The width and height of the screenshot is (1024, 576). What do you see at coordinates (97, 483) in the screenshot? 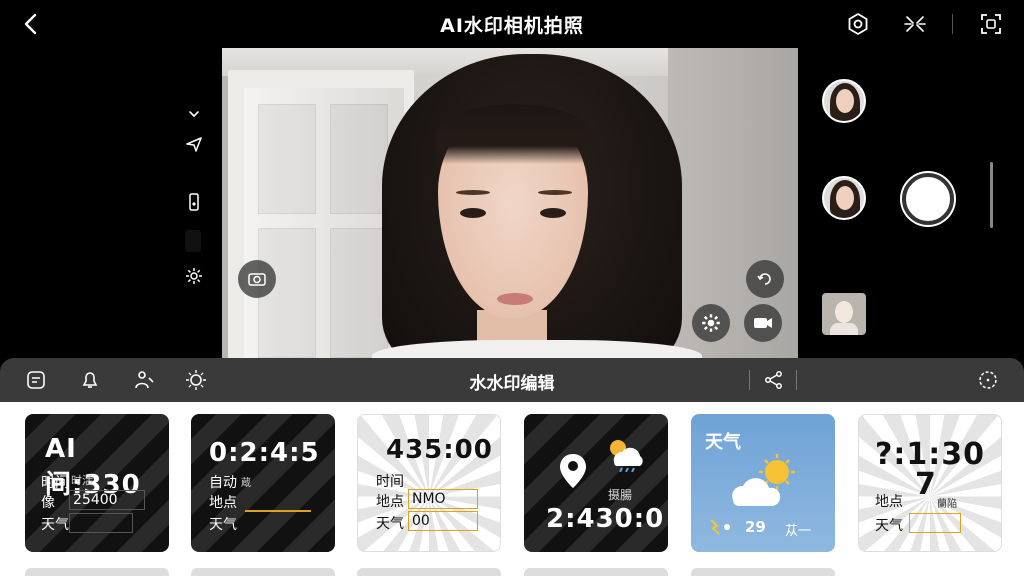
I see `template-card: AI间:330 时间 时活 像 25400 天气` at bounding box center [97, 483].